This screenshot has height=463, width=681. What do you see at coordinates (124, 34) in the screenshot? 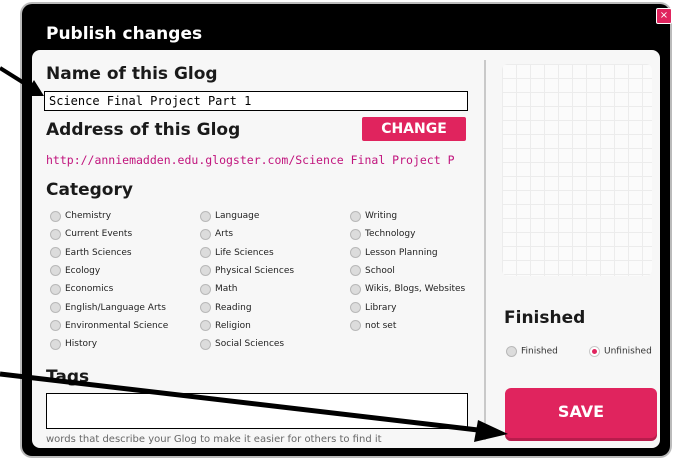
I see `dialog-title: Publish changes` at bounding box center [124, 34].